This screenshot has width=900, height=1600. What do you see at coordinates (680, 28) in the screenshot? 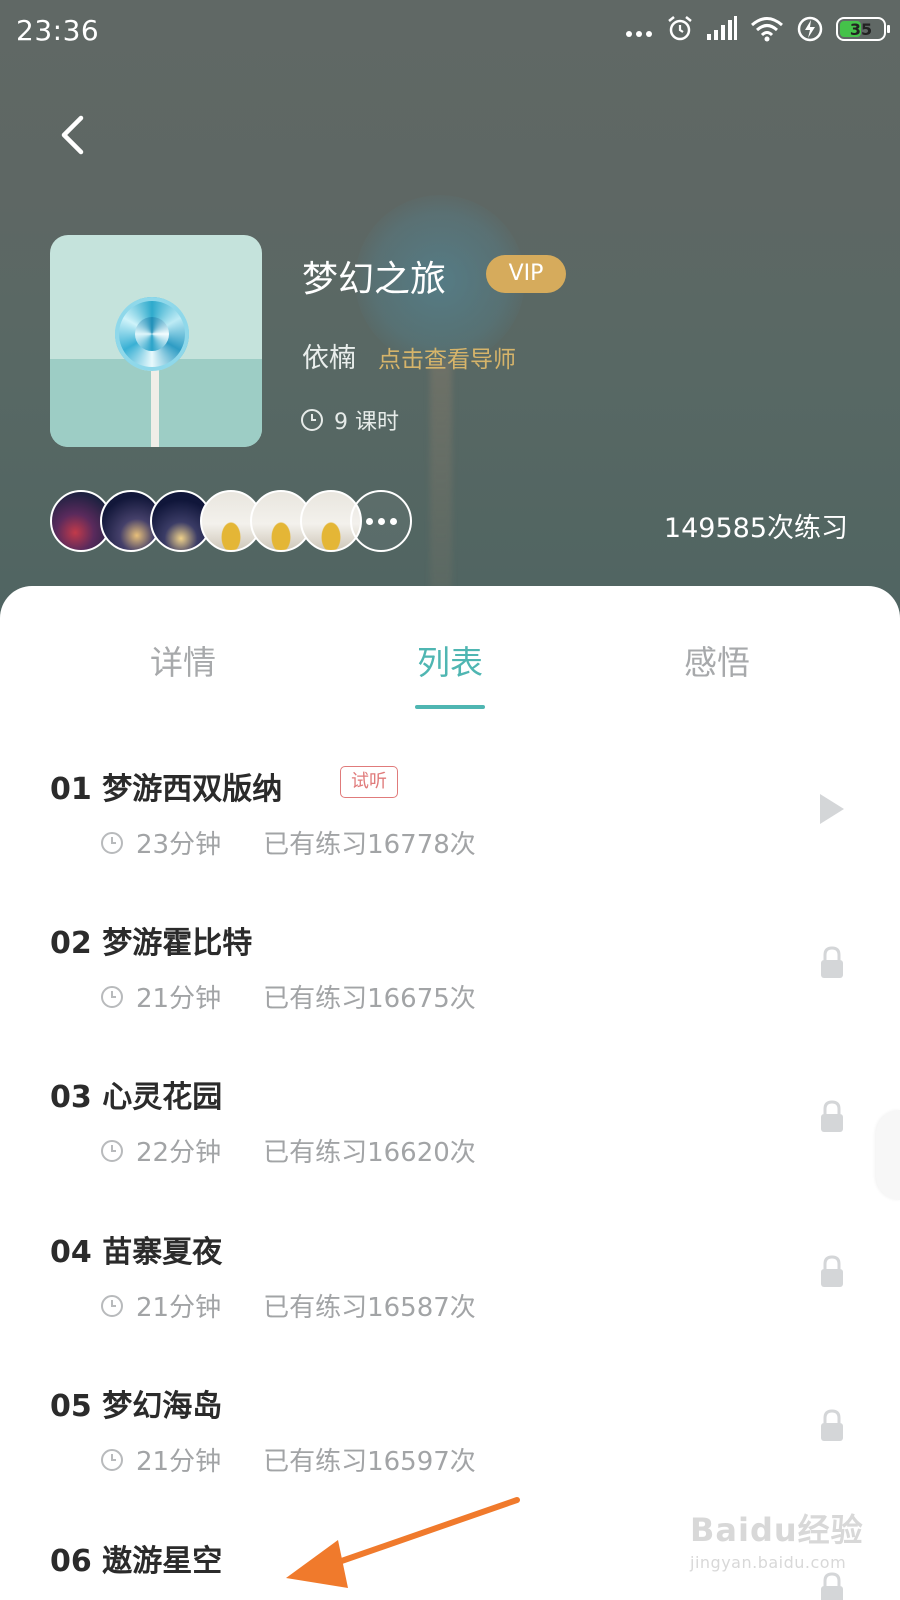
I see `alarm-icon` at bounding box center [680, 28].